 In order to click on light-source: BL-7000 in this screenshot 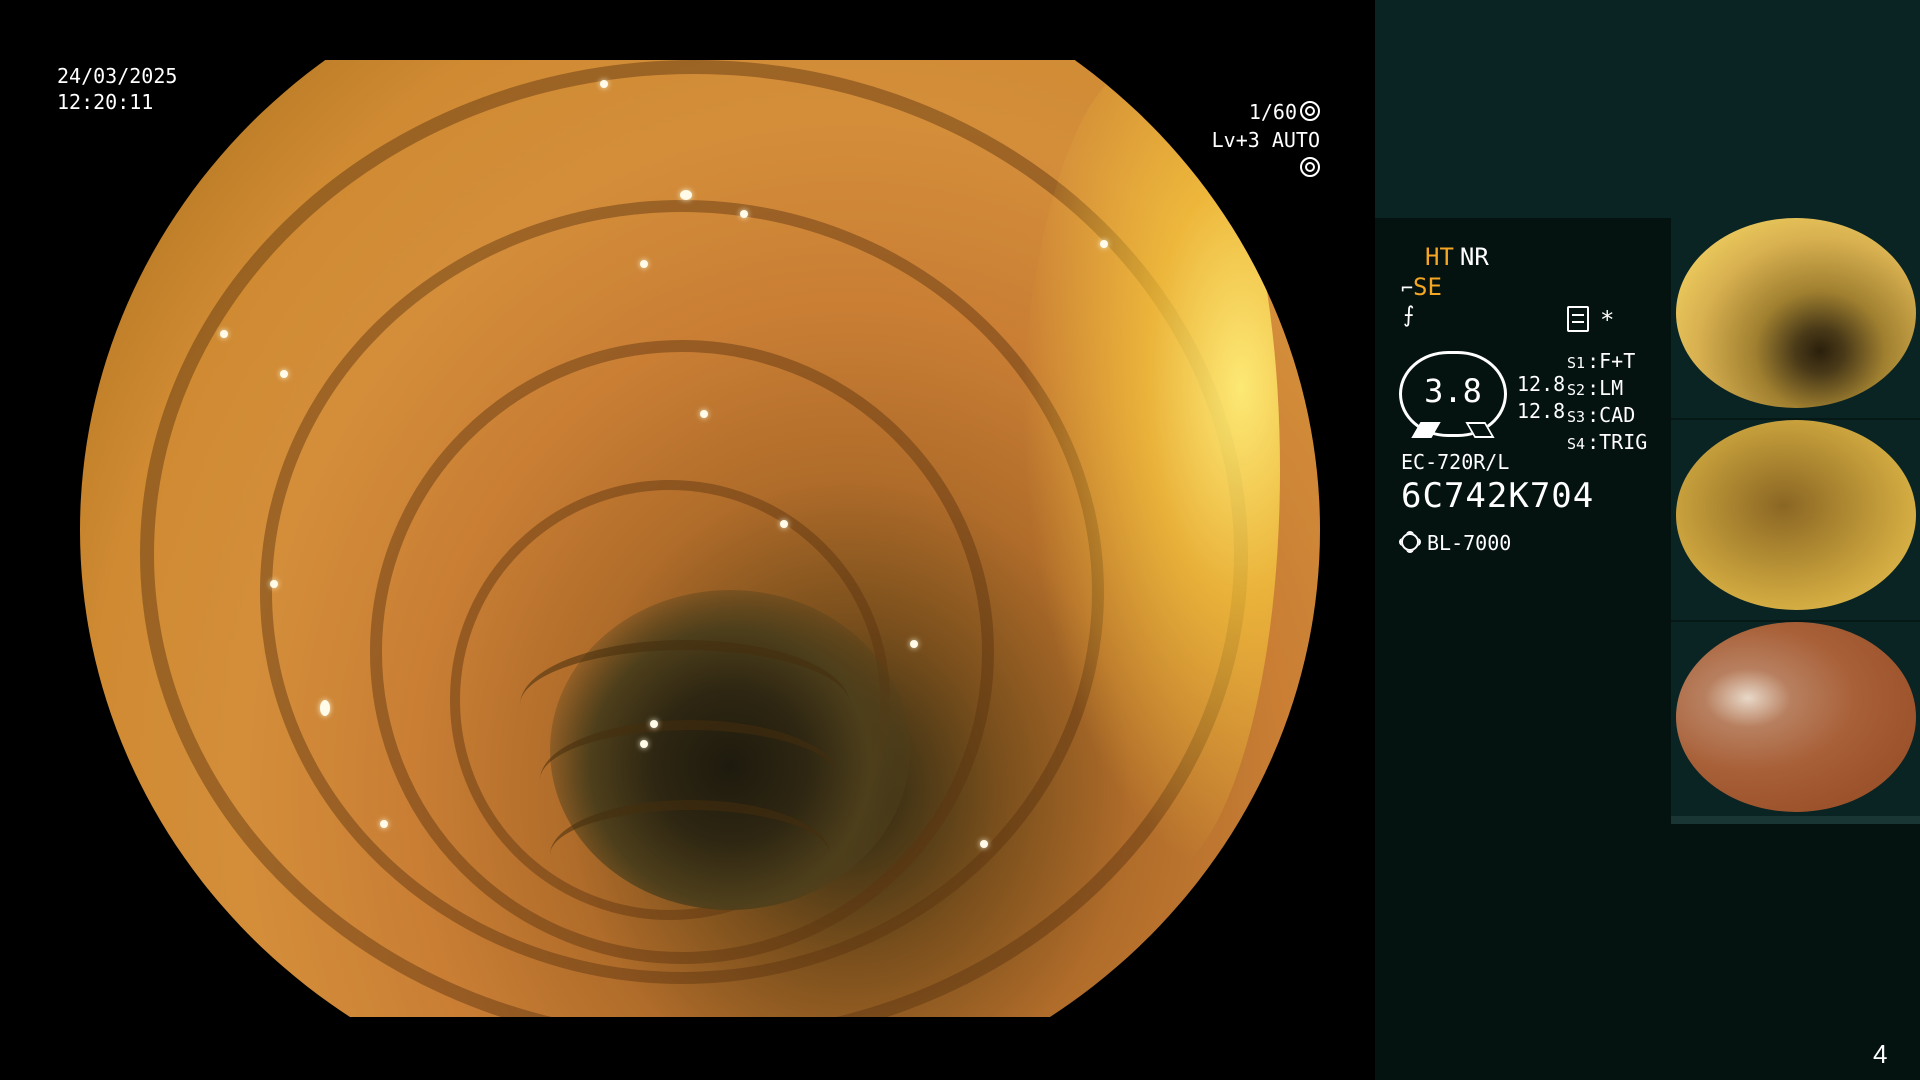, I will do `click(1456, 543)`.